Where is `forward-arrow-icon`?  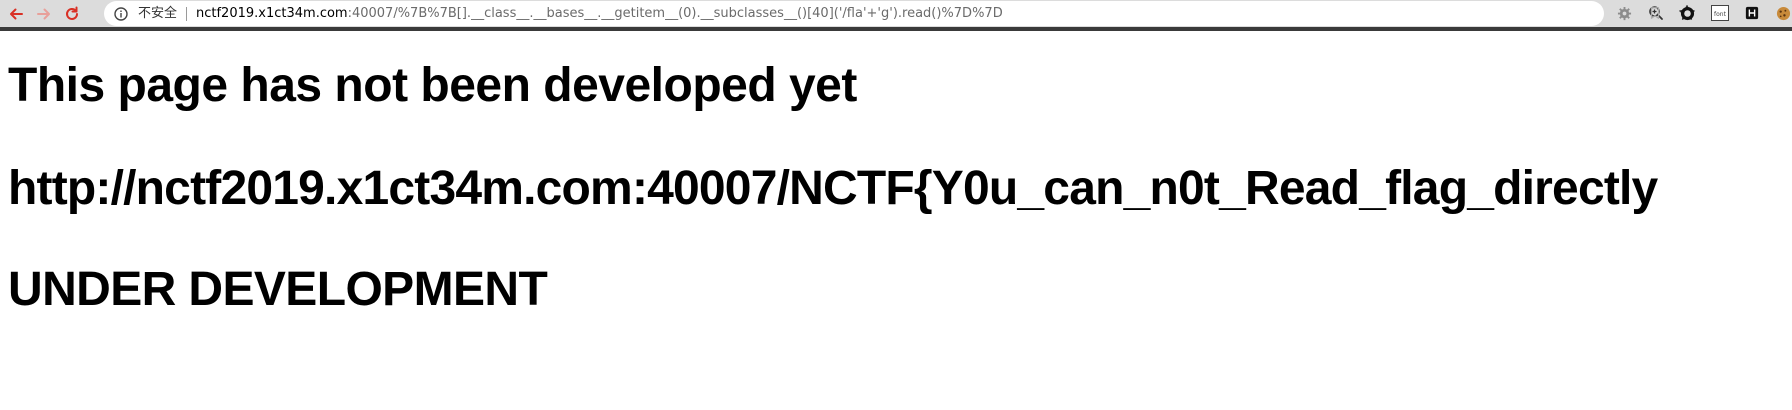
forward-arrow-icon is located at coordinates (43, 14).